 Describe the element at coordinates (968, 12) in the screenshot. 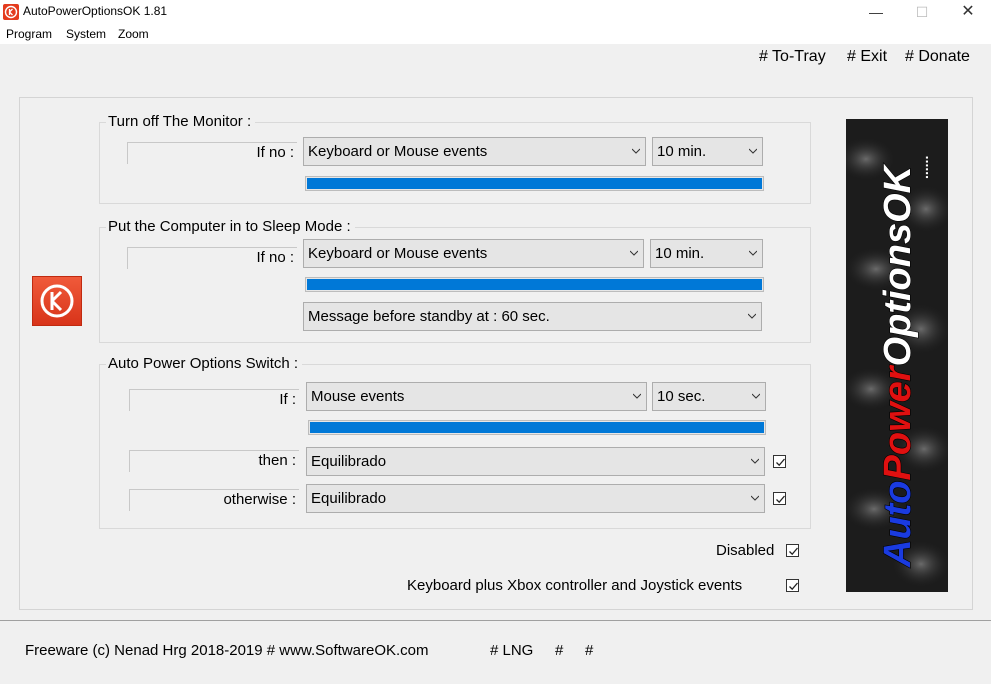

I see `close-button: ✕` at that location.